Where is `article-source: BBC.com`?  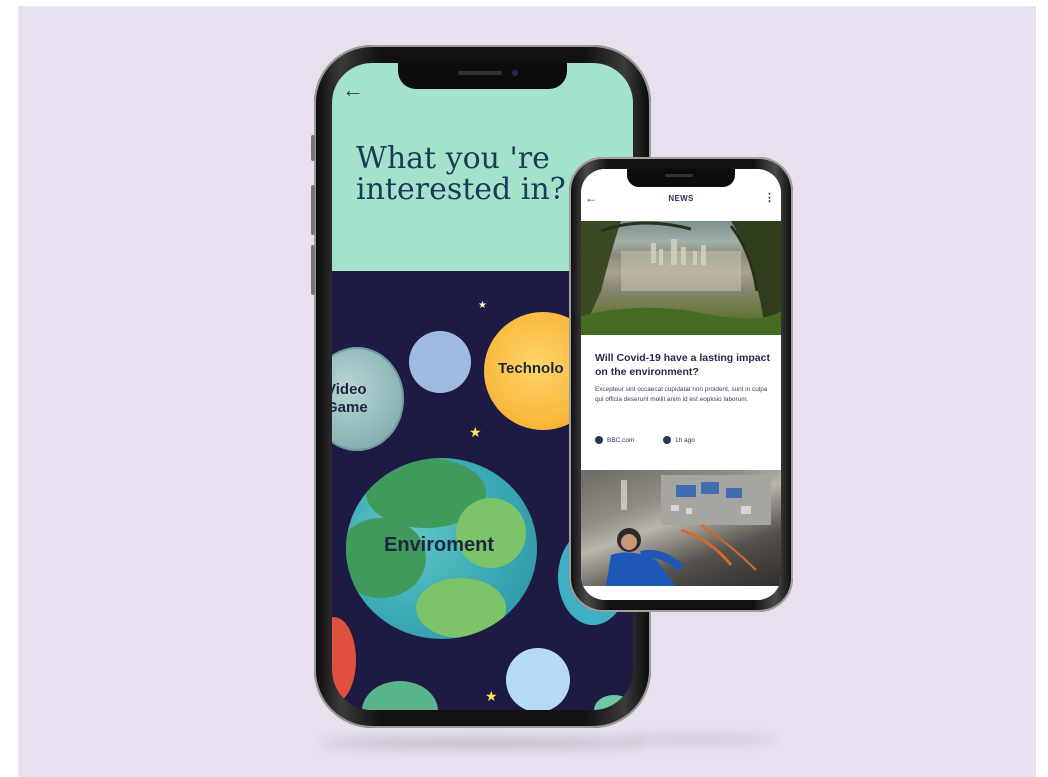
article-source: BBC.com is located at coordinates (614, 440).